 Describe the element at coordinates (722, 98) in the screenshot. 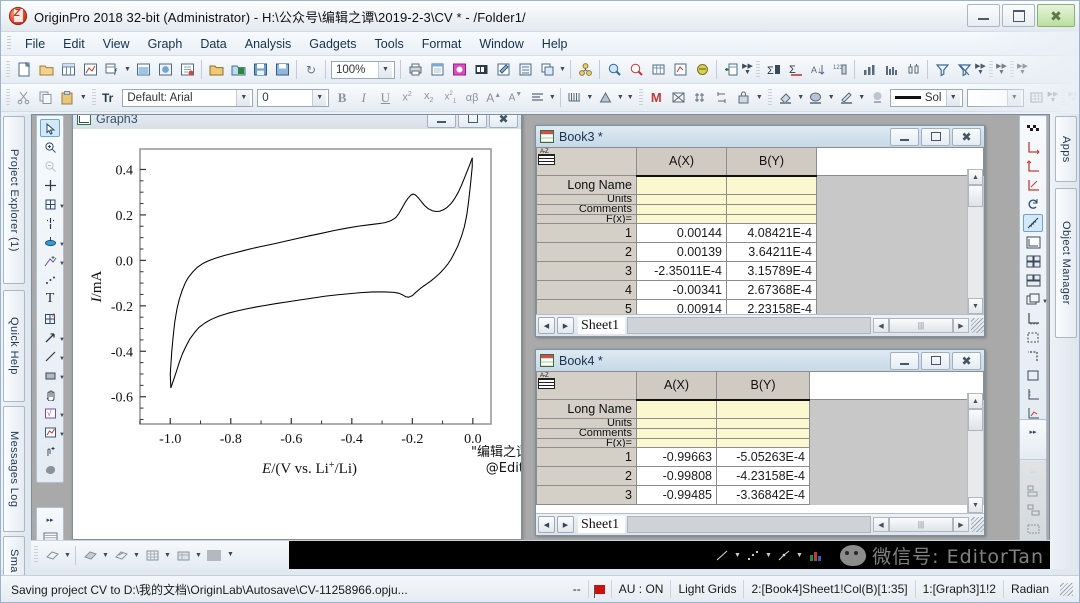

I see `align-horizontal-icon` at that location.